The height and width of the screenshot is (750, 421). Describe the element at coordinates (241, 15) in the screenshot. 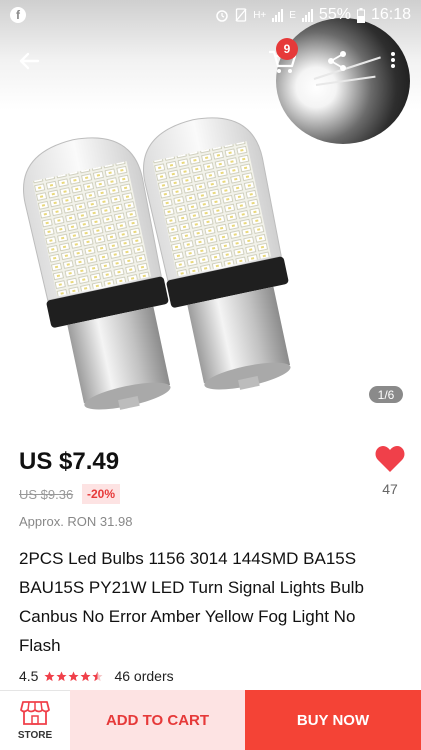

I see `no-sim-icon` at that location.